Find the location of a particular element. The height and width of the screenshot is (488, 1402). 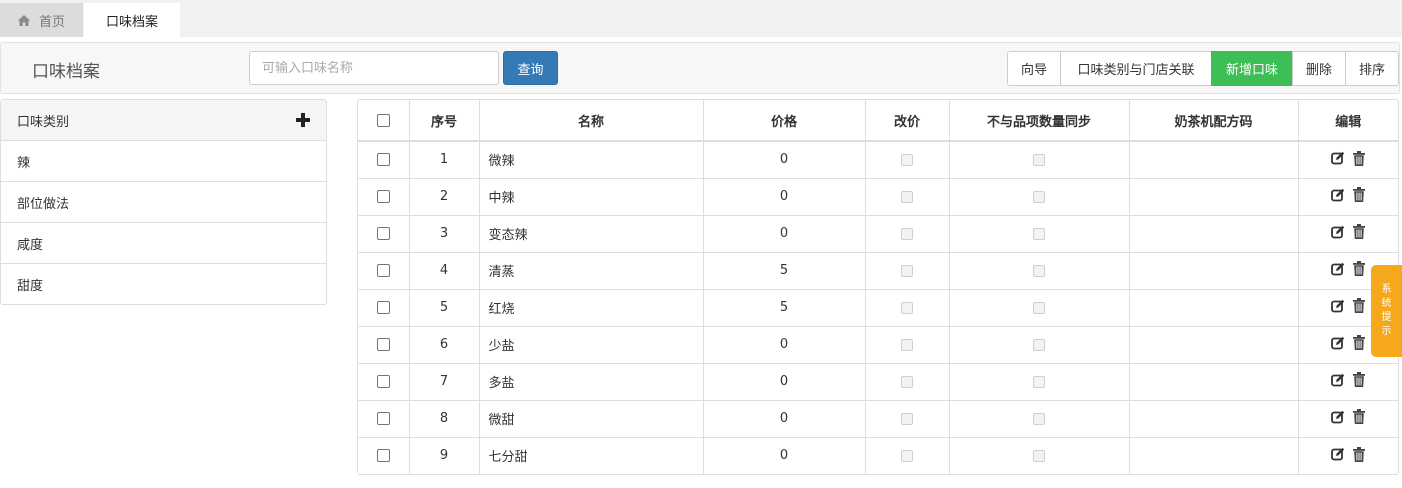

search-input is located at coordinates (374, 68).